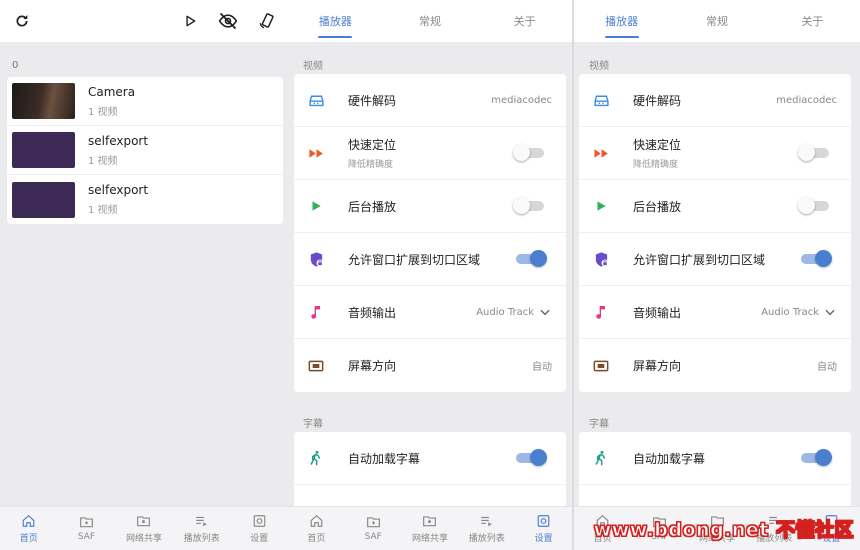  What do you see at coordinates (144, 21) in the screenshot?
I see `library-toolbar` at bounding box center [144, 21].